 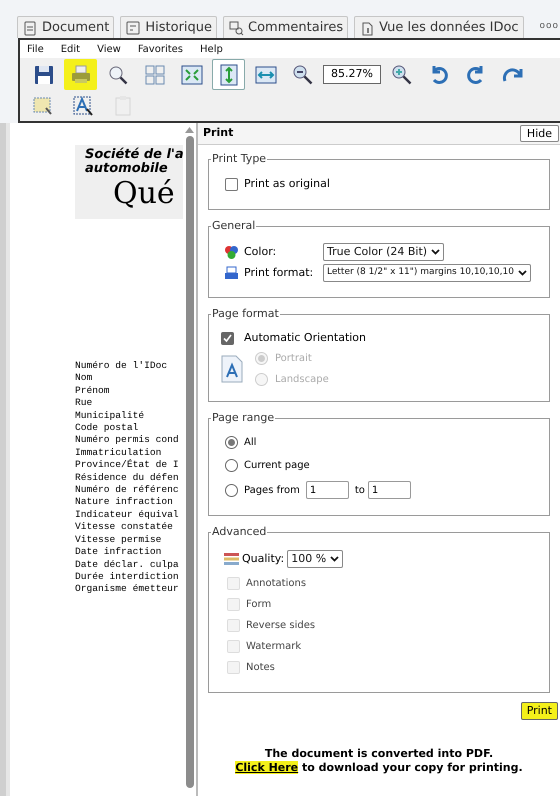 I want to click on zoom-in-icon, so click(x=402, y=74).